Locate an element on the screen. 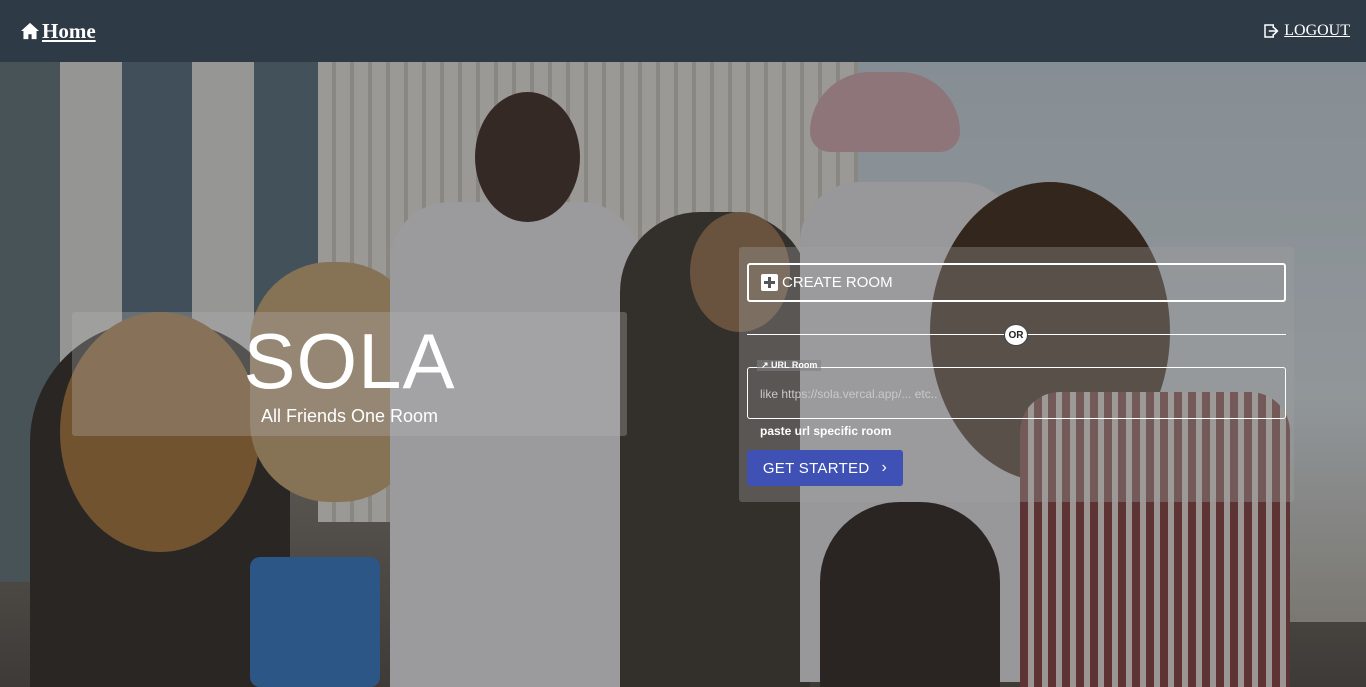 This screenshot has height=687, width=1366. home-link: Home is located at coordinates (58, 31).